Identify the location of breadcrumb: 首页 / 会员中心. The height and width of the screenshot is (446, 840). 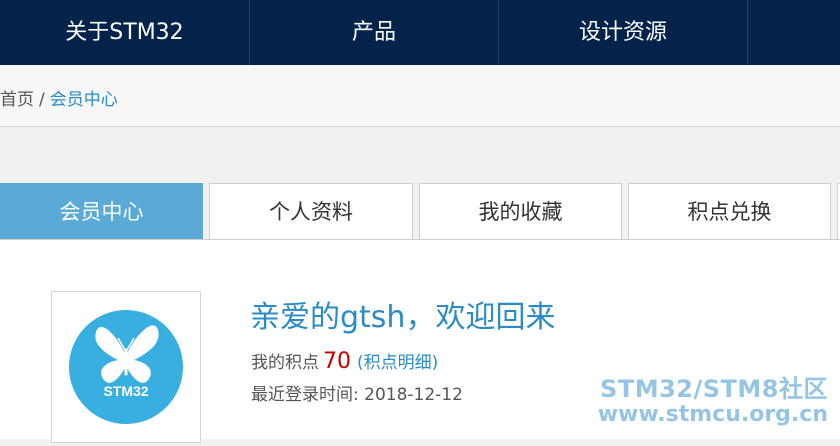
(59, 97).